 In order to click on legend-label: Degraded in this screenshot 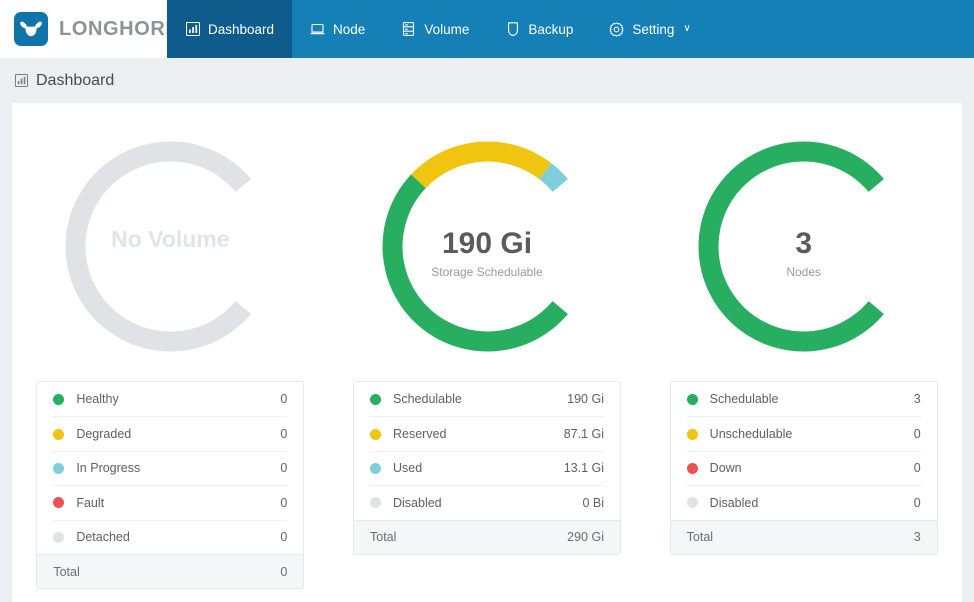, I will do `click(104, 434)`.